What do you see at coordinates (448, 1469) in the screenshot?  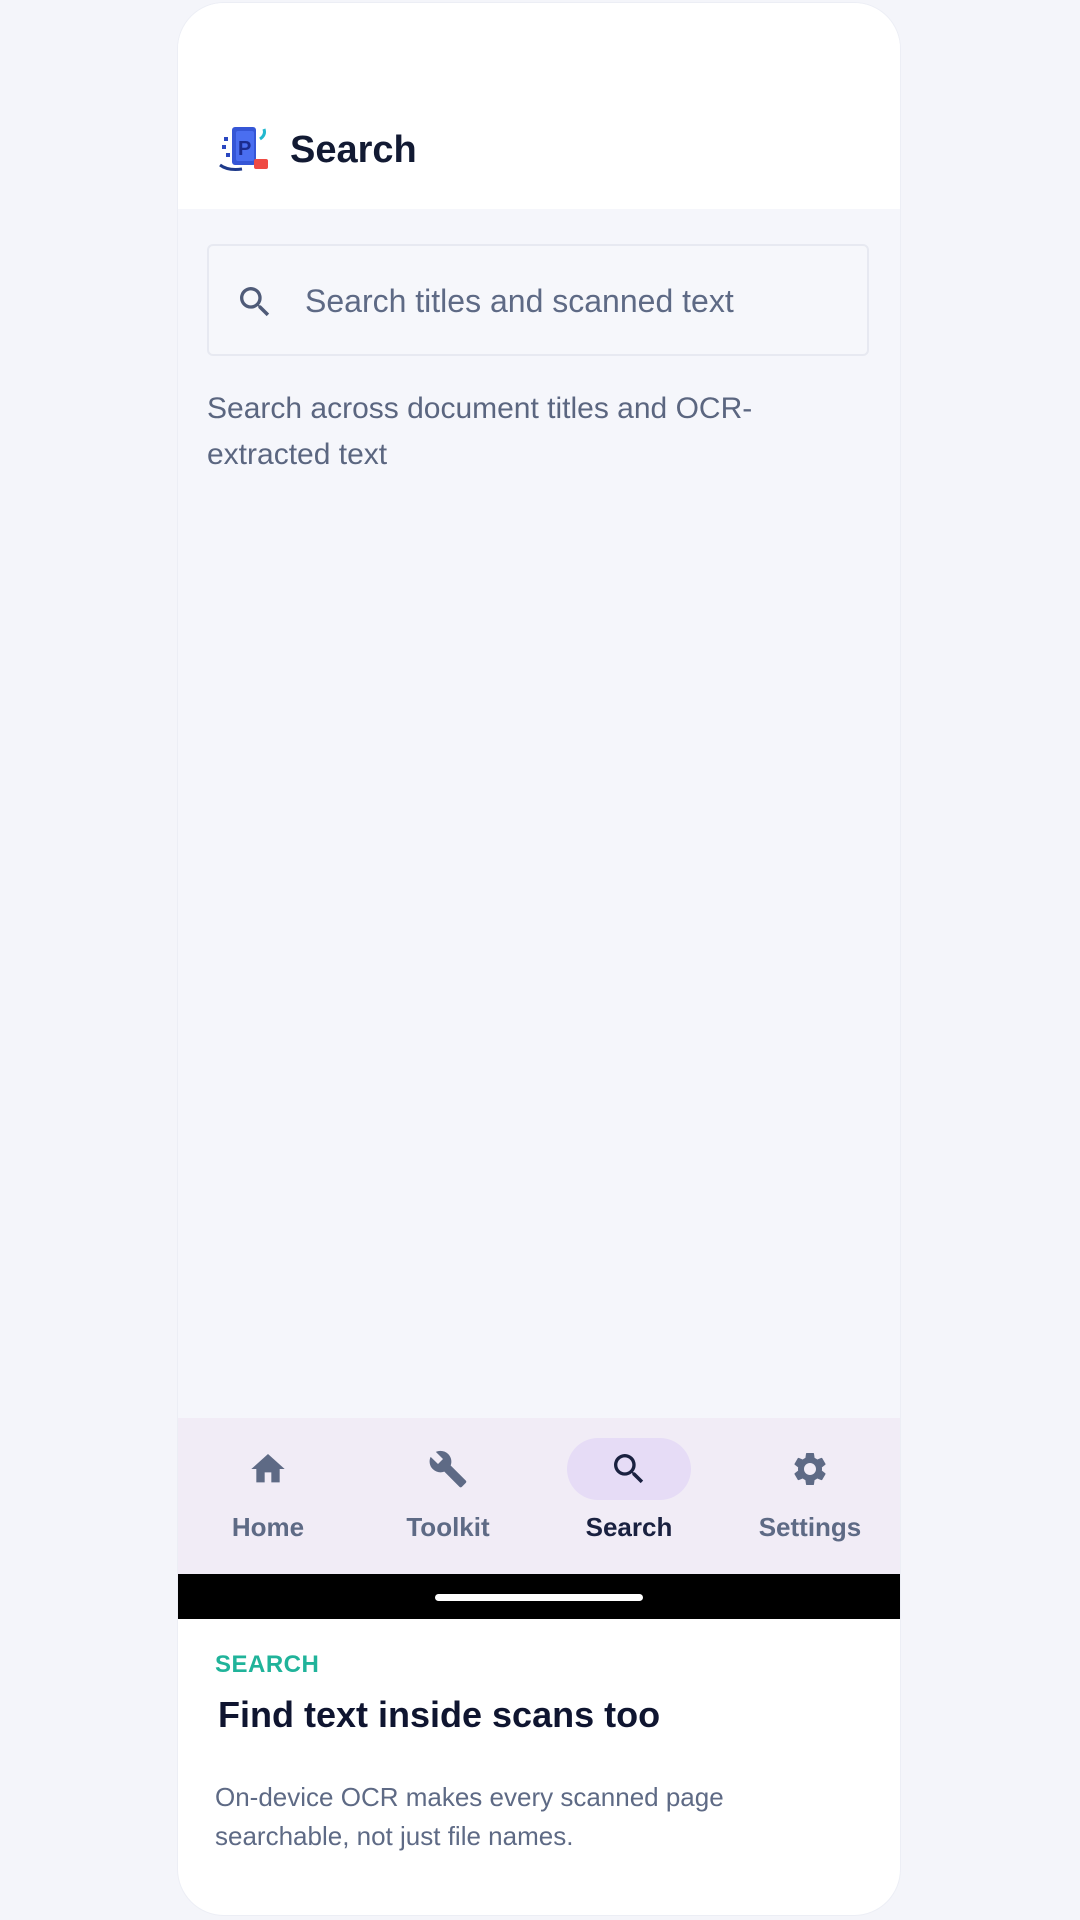 I see `wrench-icon` at bounding box center [448, 1469].